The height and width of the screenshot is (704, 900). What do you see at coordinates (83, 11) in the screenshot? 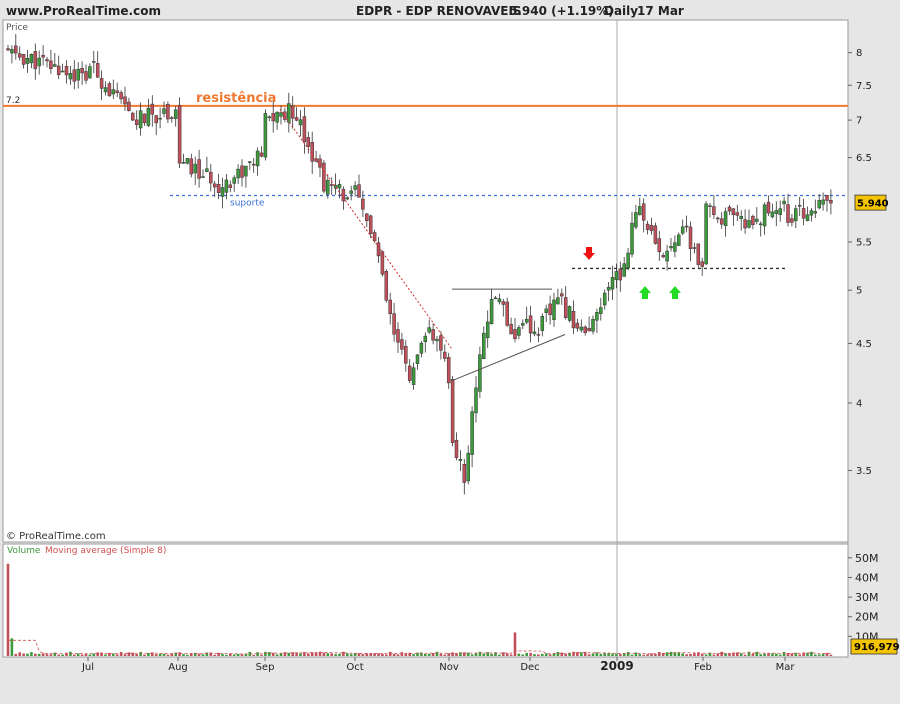
I see `site-url: www.ProRealTime.com` at bounding box center [83, 11].